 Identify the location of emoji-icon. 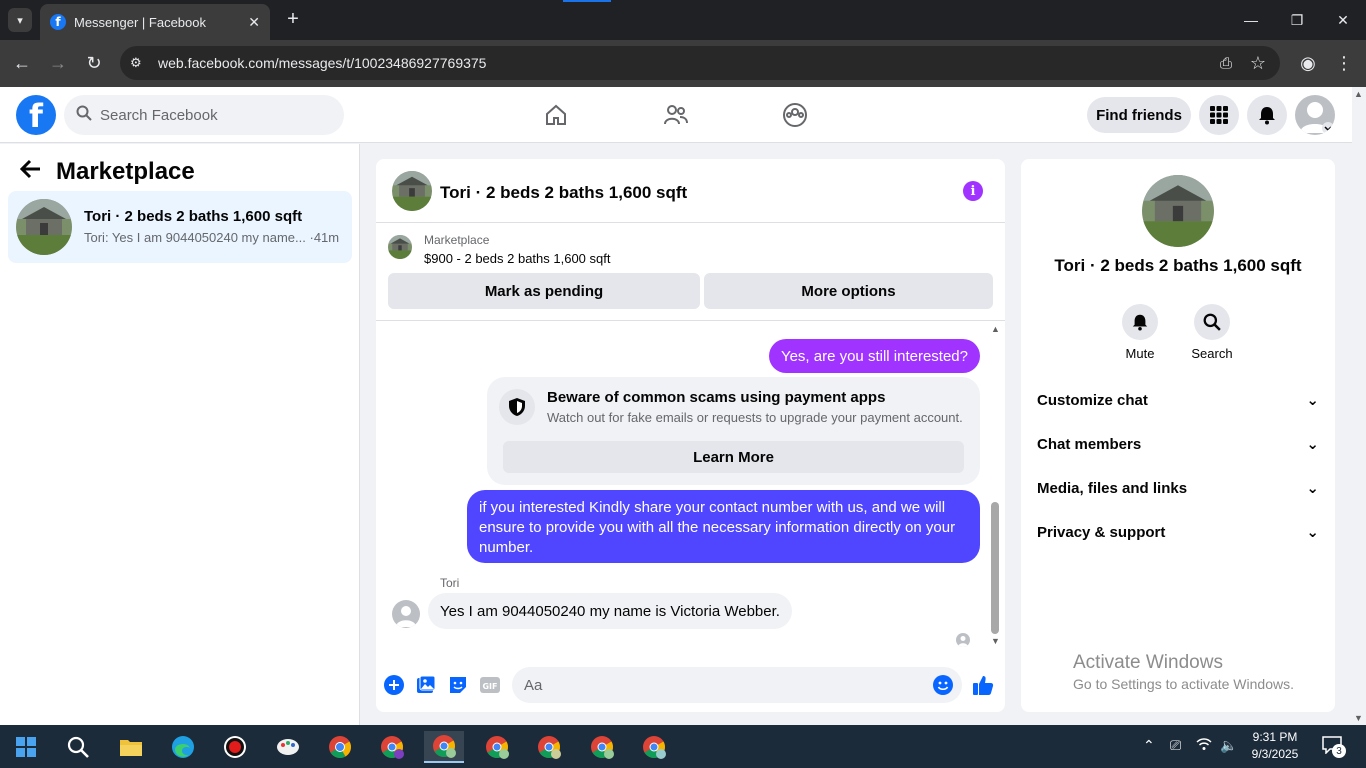
(943, 685).